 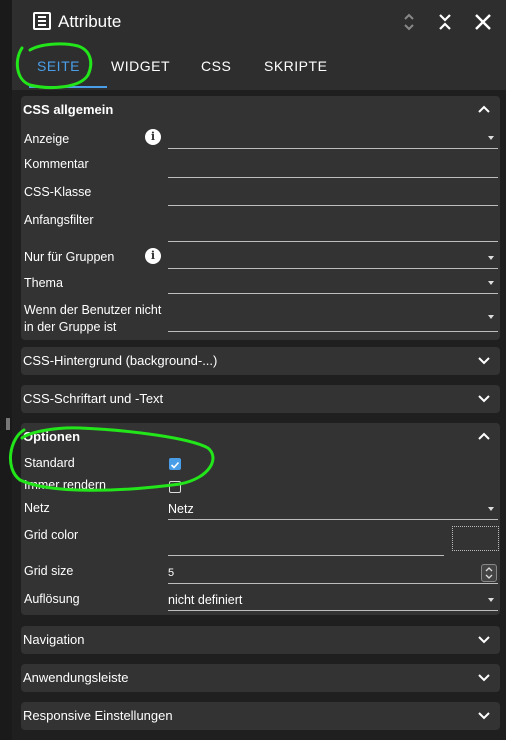 I want to click on tab-seite: SEITE, so click(x=58, y=66).